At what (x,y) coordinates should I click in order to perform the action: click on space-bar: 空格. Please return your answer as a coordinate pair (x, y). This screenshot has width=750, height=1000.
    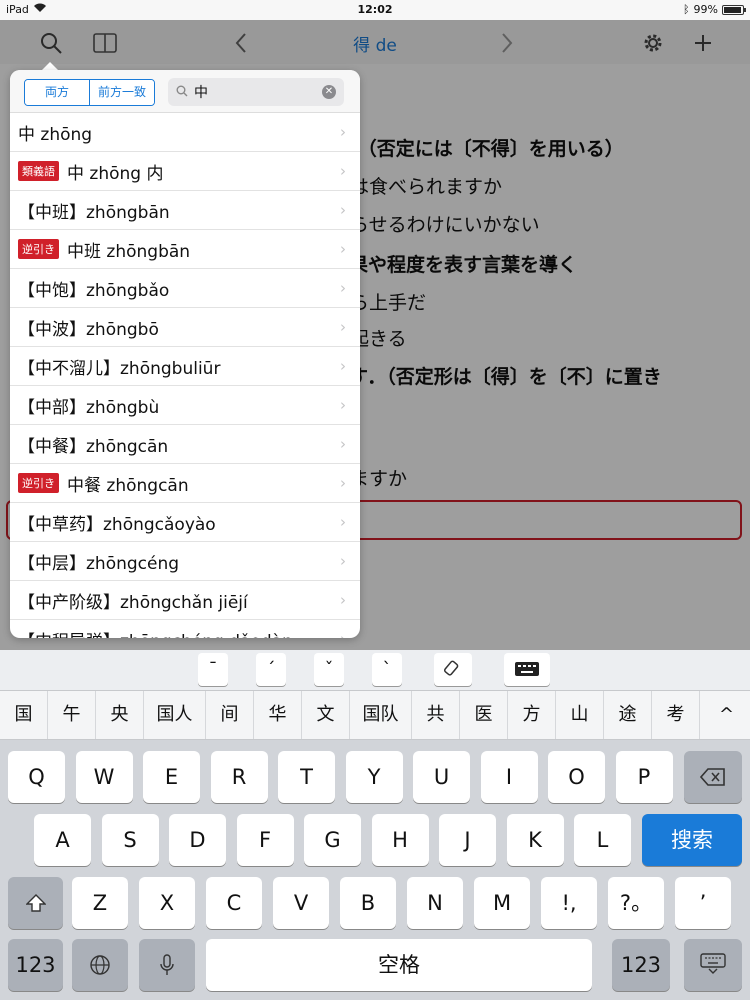
    Looking at the image, I should click on (399, 965).